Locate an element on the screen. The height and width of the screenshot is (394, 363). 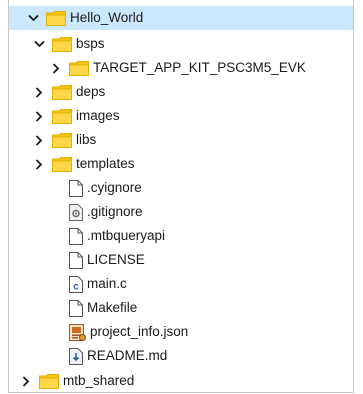
tree-item-mtb-shared: mtb_shared is located at coordinates (181, 381).